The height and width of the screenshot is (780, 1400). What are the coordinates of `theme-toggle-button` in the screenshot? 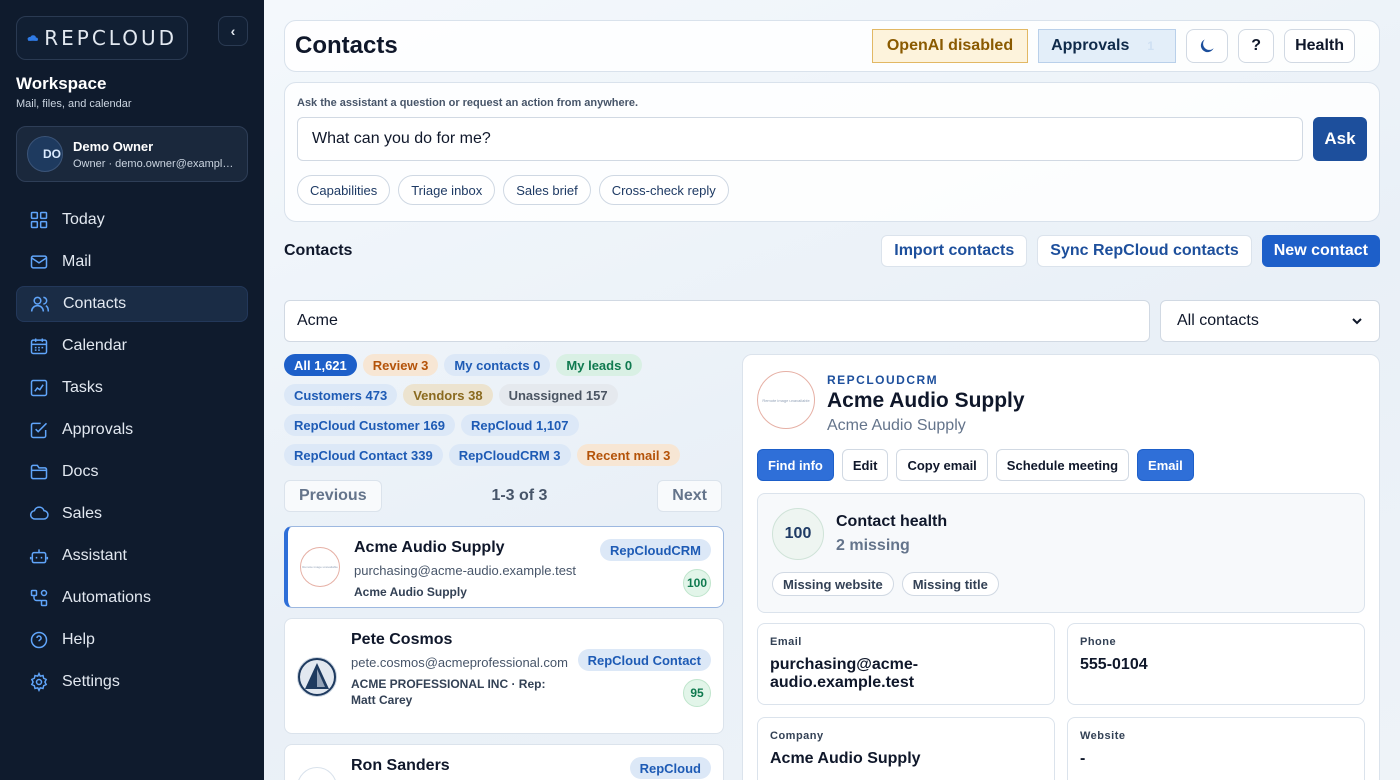 It's located at (1207, 46).